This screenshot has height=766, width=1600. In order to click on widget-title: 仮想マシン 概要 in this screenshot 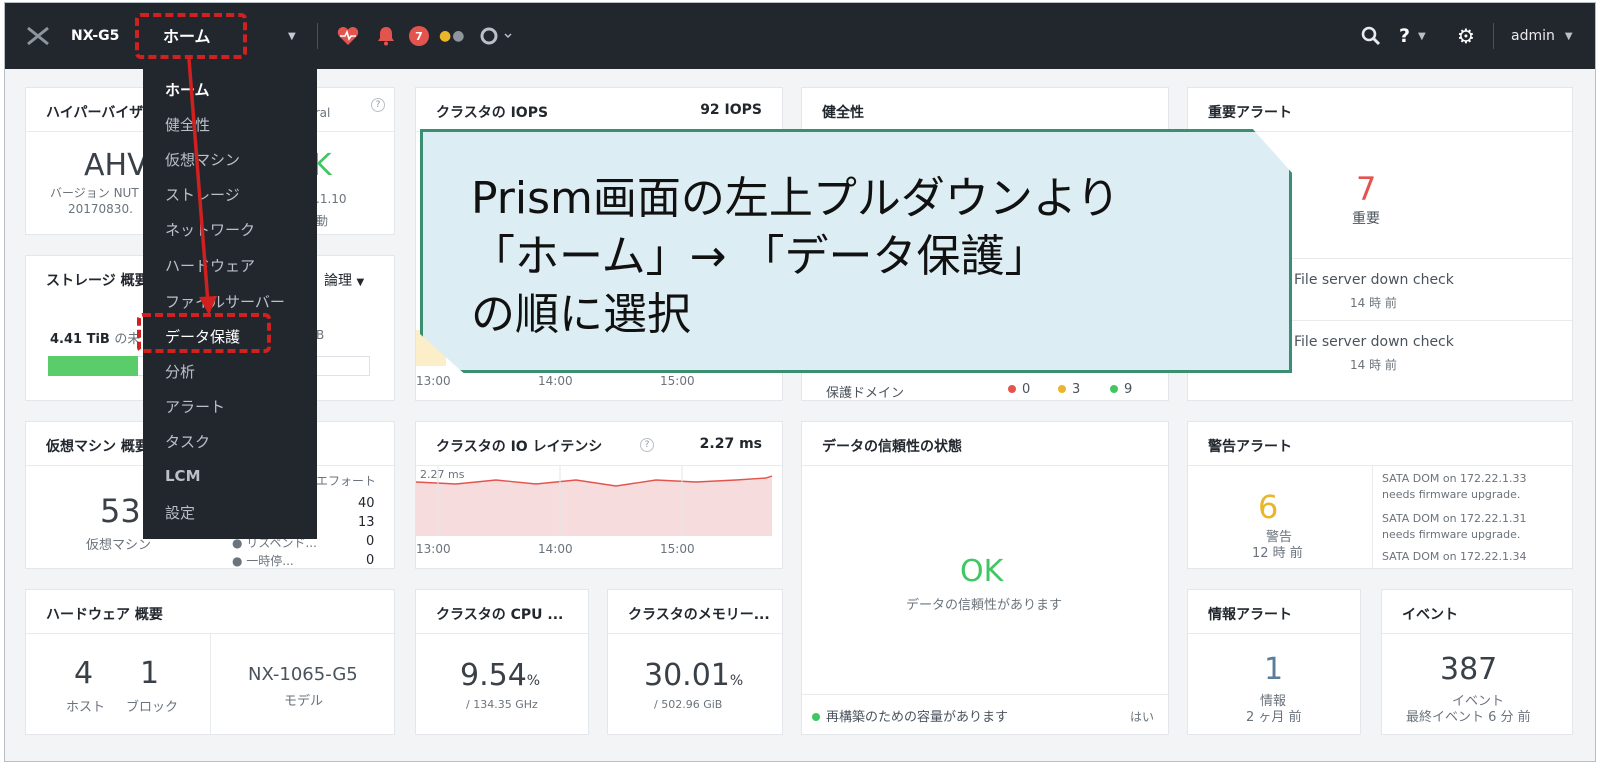, I will do `click(97, 447)`.